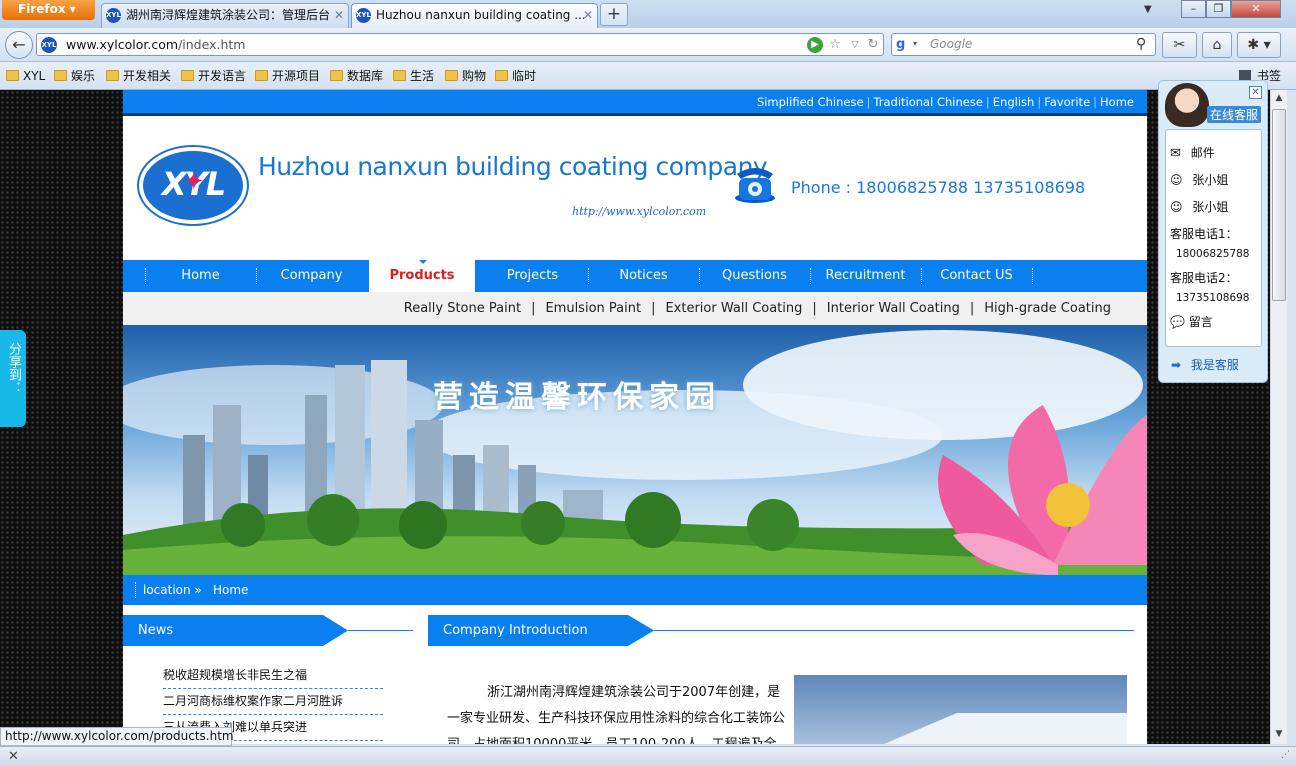 The height and width of the screenshot is (766, 1296). I want to click on hotline2-number: 13735108698, so click(1213, 298).